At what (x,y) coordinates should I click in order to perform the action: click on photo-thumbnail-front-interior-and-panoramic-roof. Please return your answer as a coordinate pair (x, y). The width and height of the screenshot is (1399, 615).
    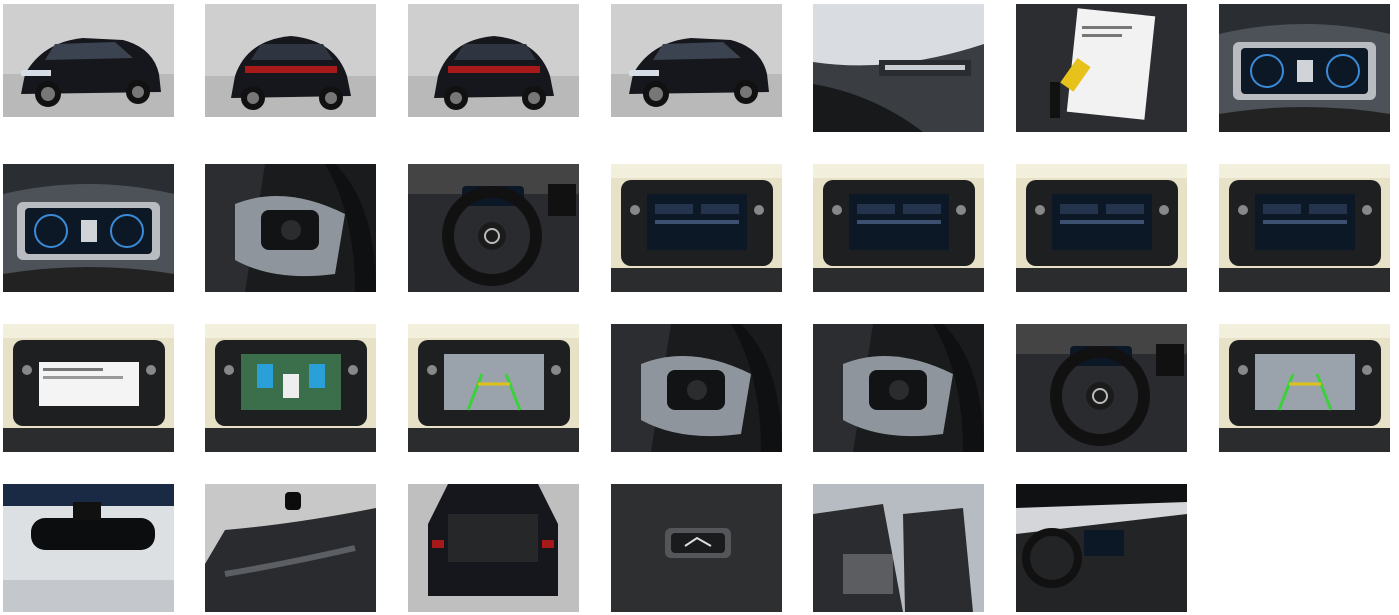
    Looking at the image, I should click on (1101, 548).